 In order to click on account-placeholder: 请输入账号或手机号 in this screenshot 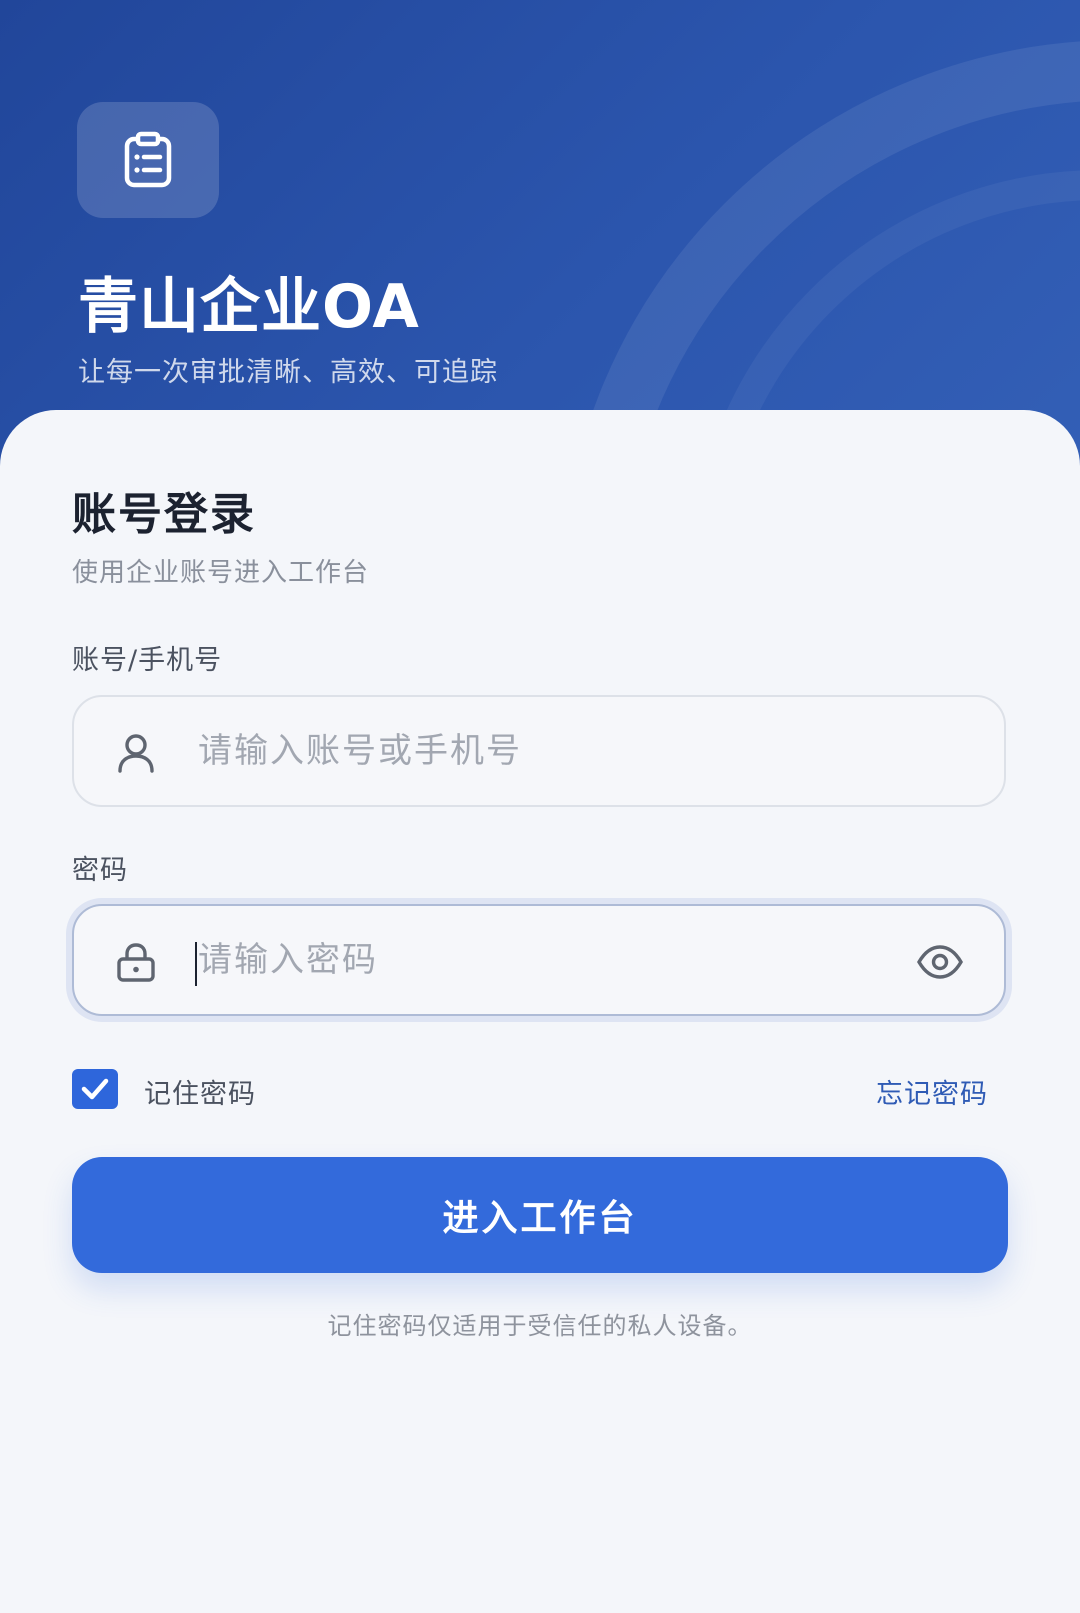, I will do `click(360, 751)`.